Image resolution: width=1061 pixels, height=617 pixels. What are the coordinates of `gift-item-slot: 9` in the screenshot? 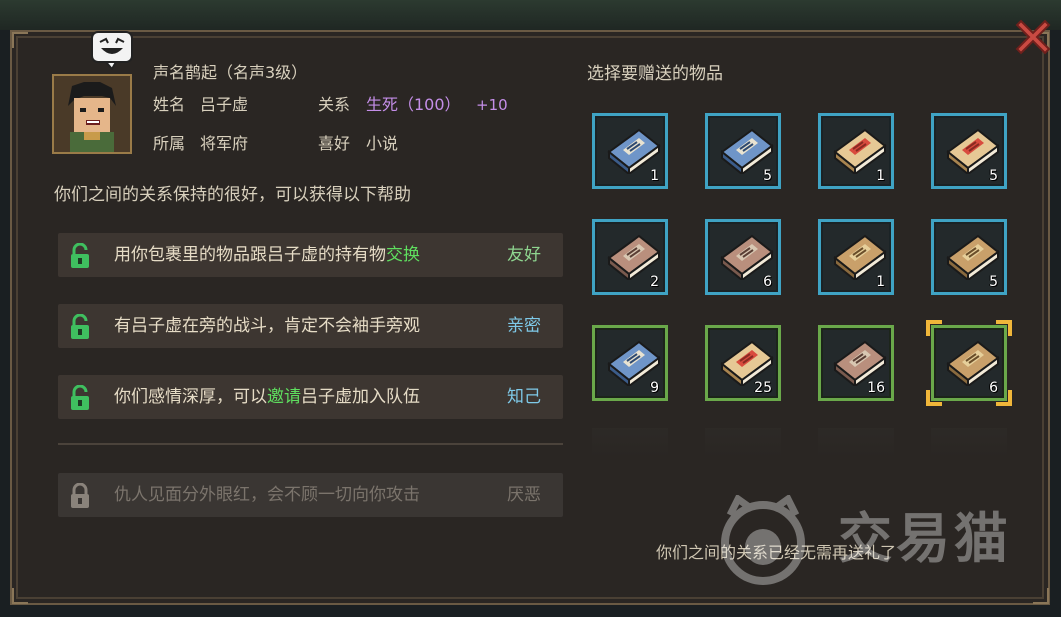 It's located at (630, 363).